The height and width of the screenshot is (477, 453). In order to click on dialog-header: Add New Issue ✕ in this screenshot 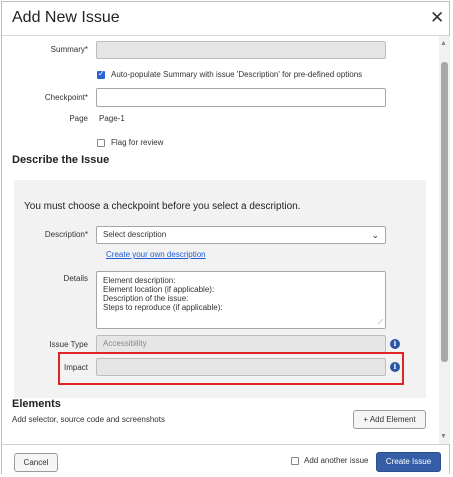, I will do `click(225, 19)`.